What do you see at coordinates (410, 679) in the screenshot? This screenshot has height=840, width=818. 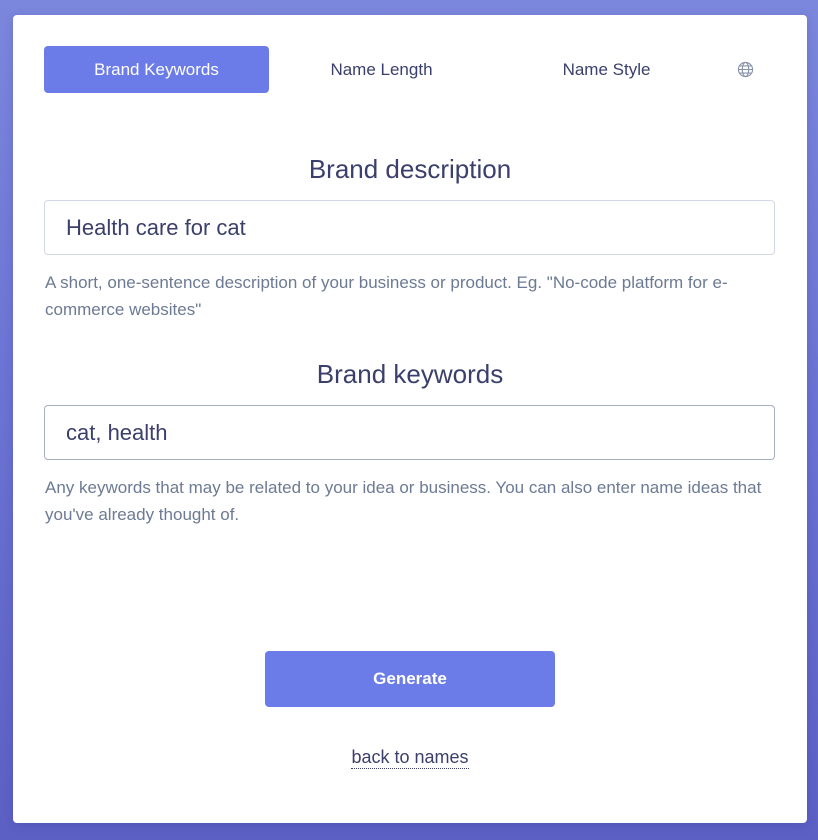 I see `generate-button: Generate` at bounding box center [410, 679].